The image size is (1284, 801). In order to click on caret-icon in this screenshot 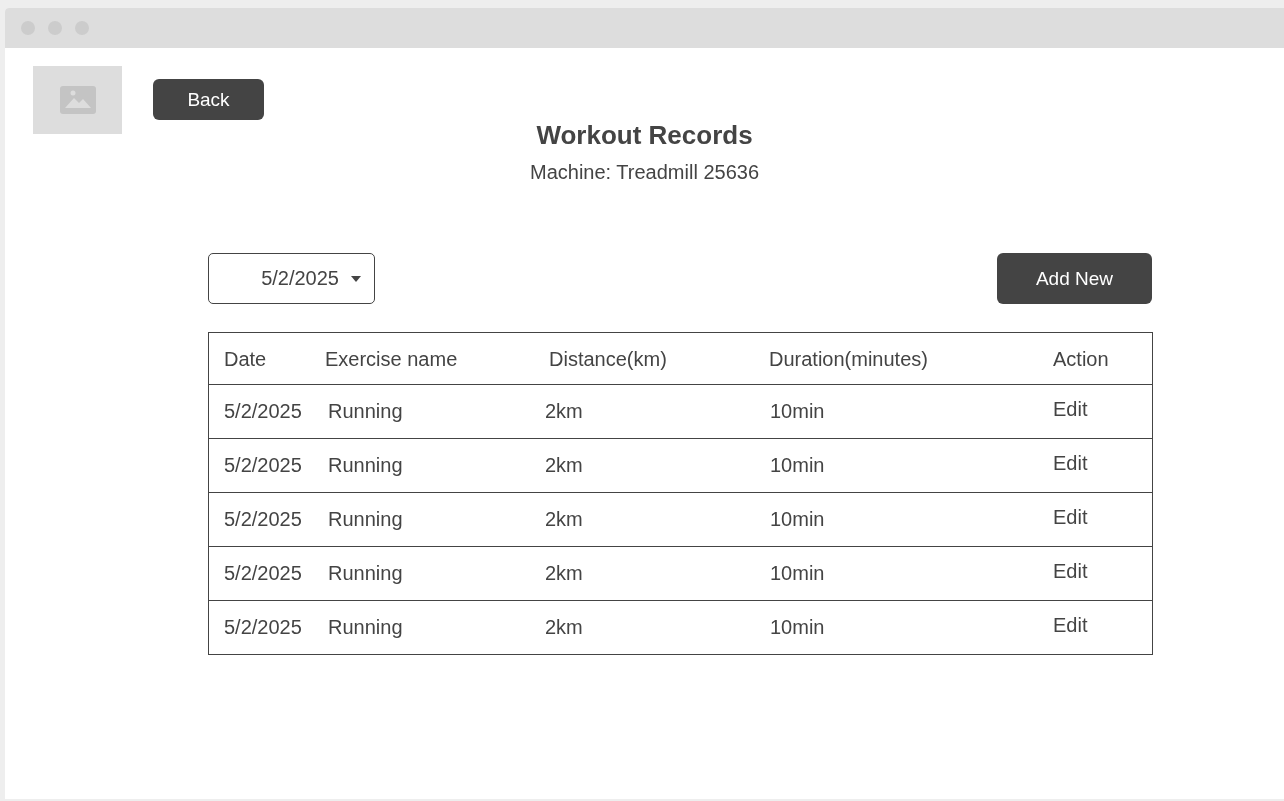, I will do `click(356, 278)`.